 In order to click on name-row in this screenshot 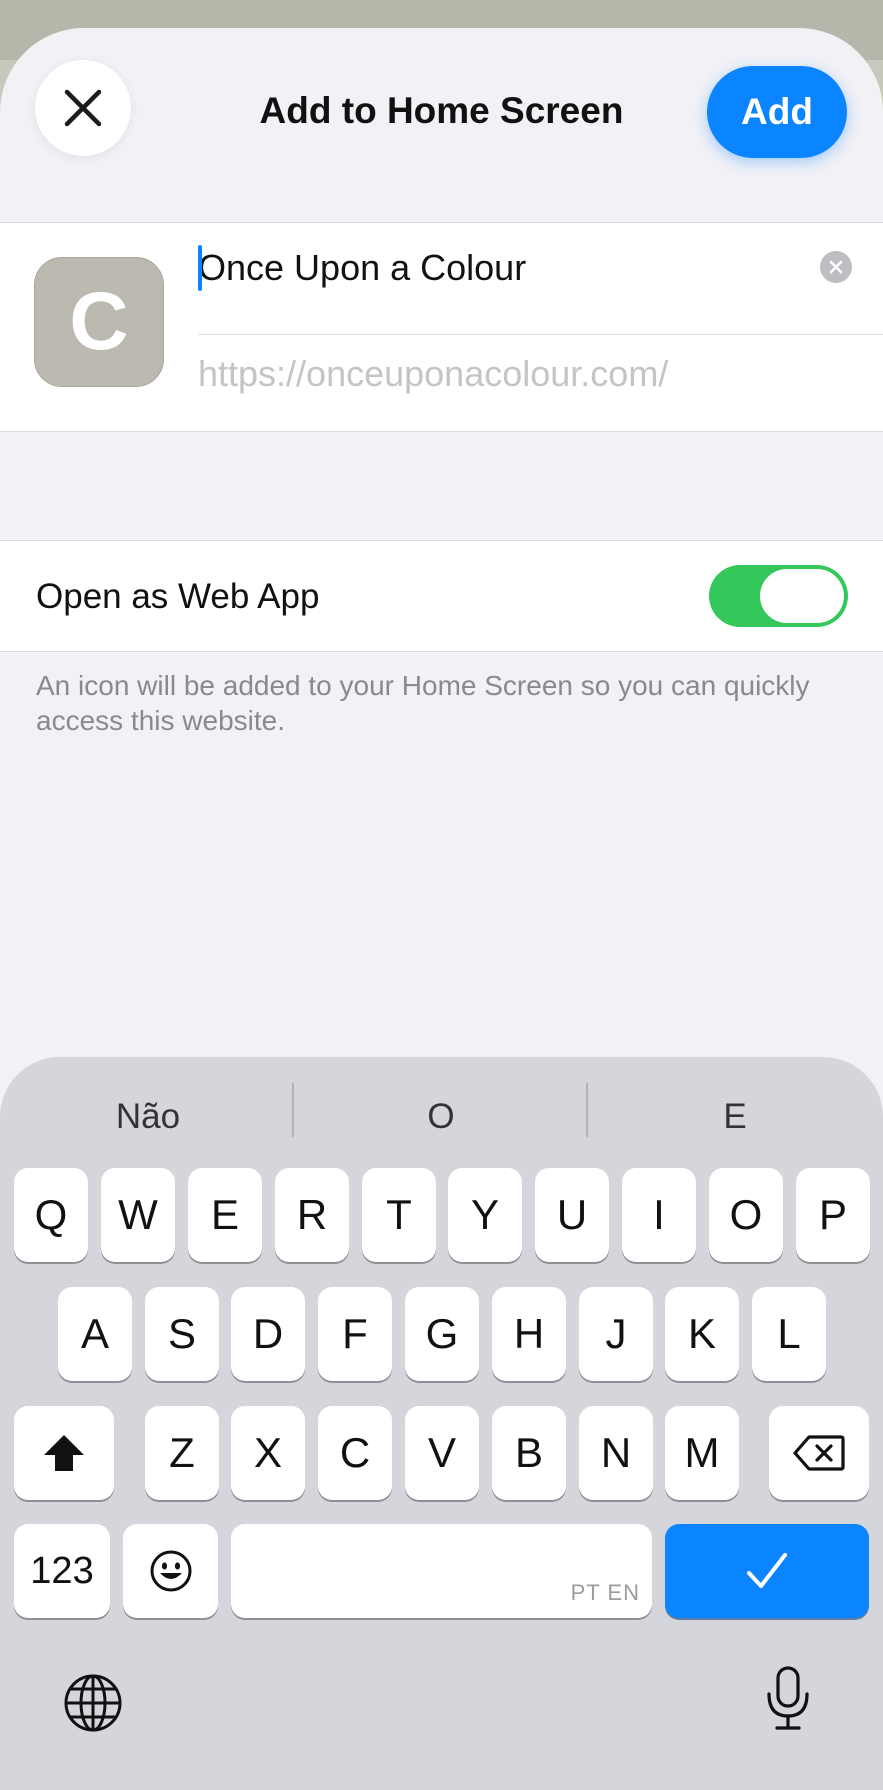, I will do `click(540, 279)`.